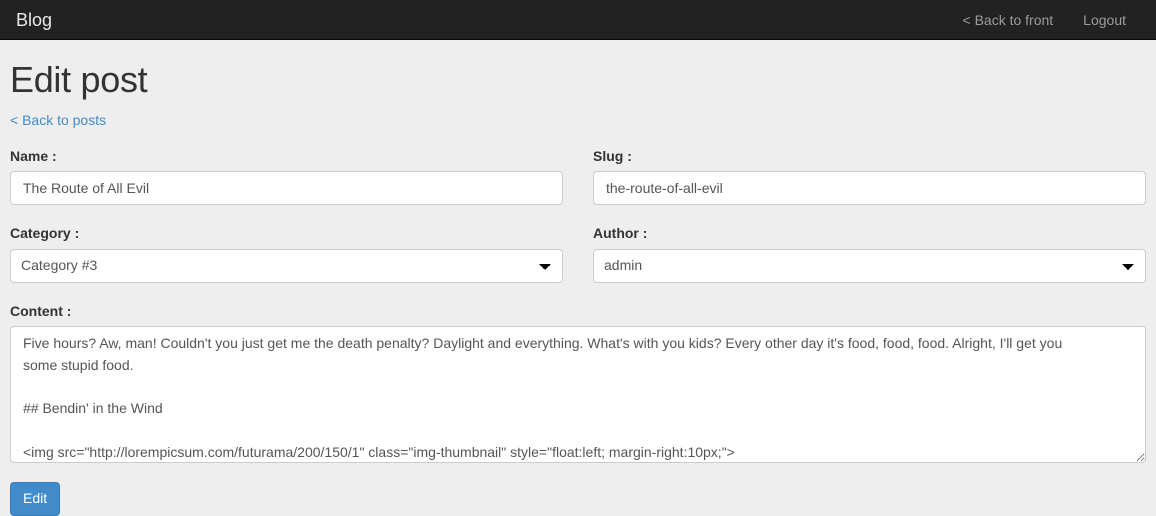 Image resolution: width=1156 pixels, height=516 pixels. What do you see at coordinates (578, 20) in the screenshot?
I see `top-navbar: Blog < Back to front Logout` at bounding box center [578, 20].